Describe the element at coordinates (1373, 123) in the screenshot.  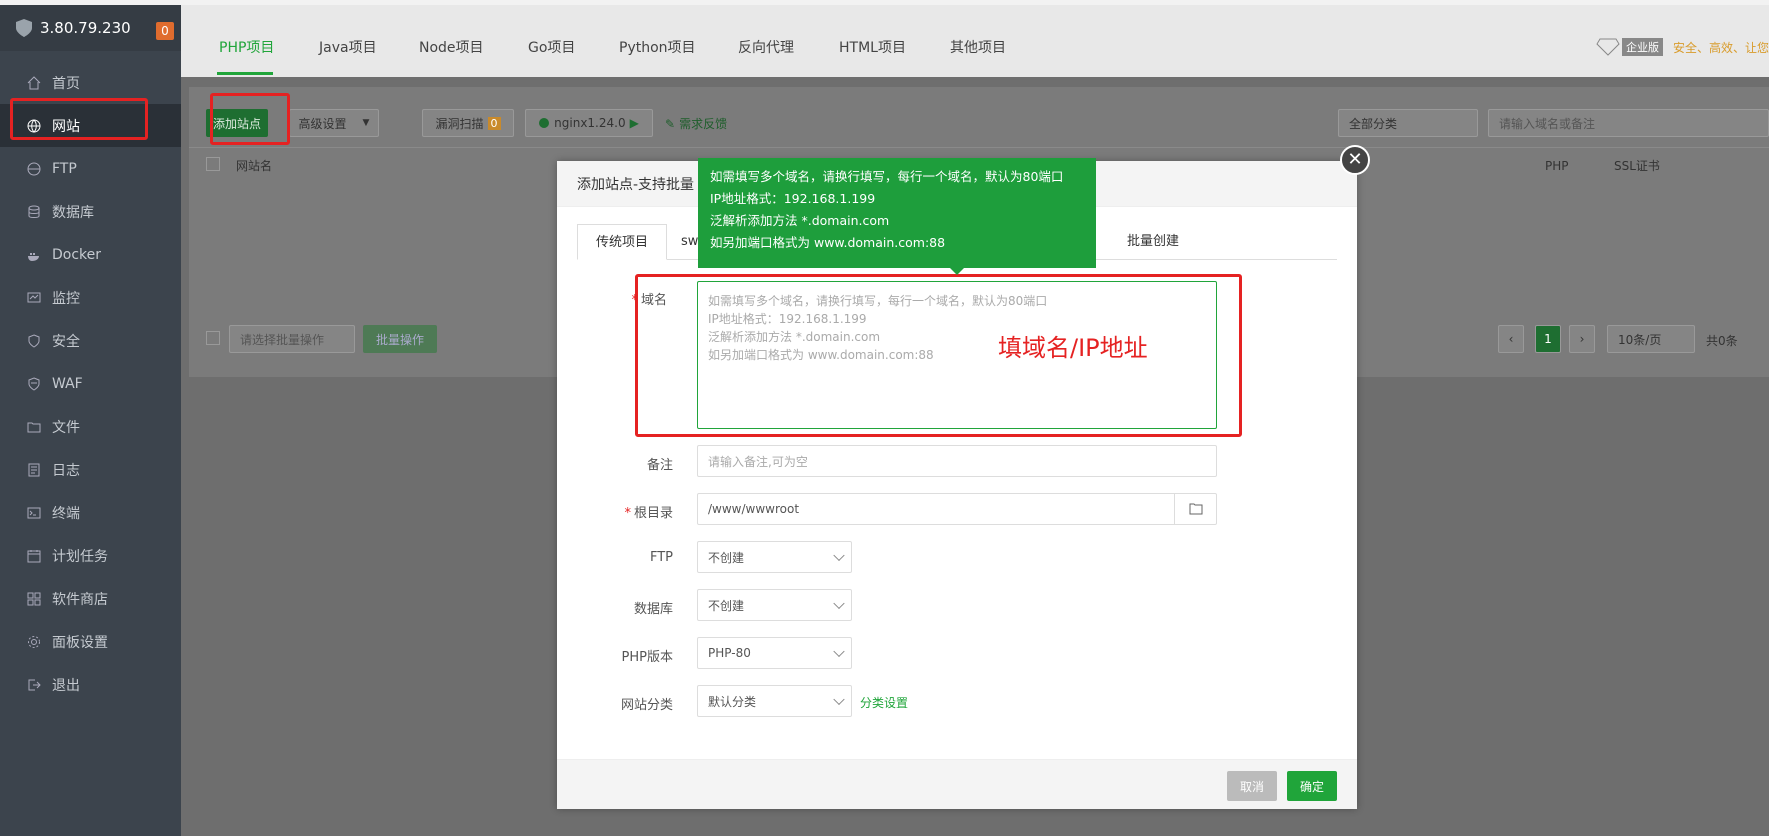
I see `category-value: 全部分类` at that location.